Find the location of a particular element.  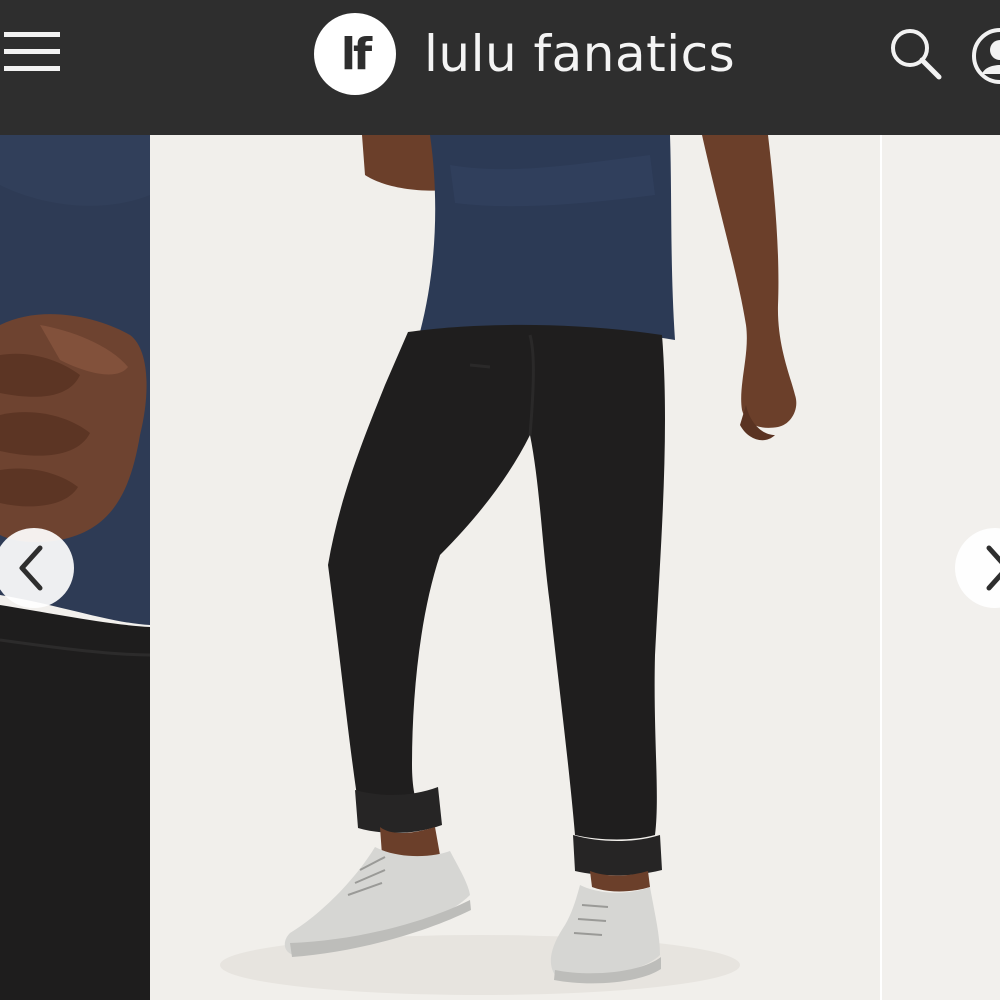

chevron-left-icon is located at coordinates (31, 568).